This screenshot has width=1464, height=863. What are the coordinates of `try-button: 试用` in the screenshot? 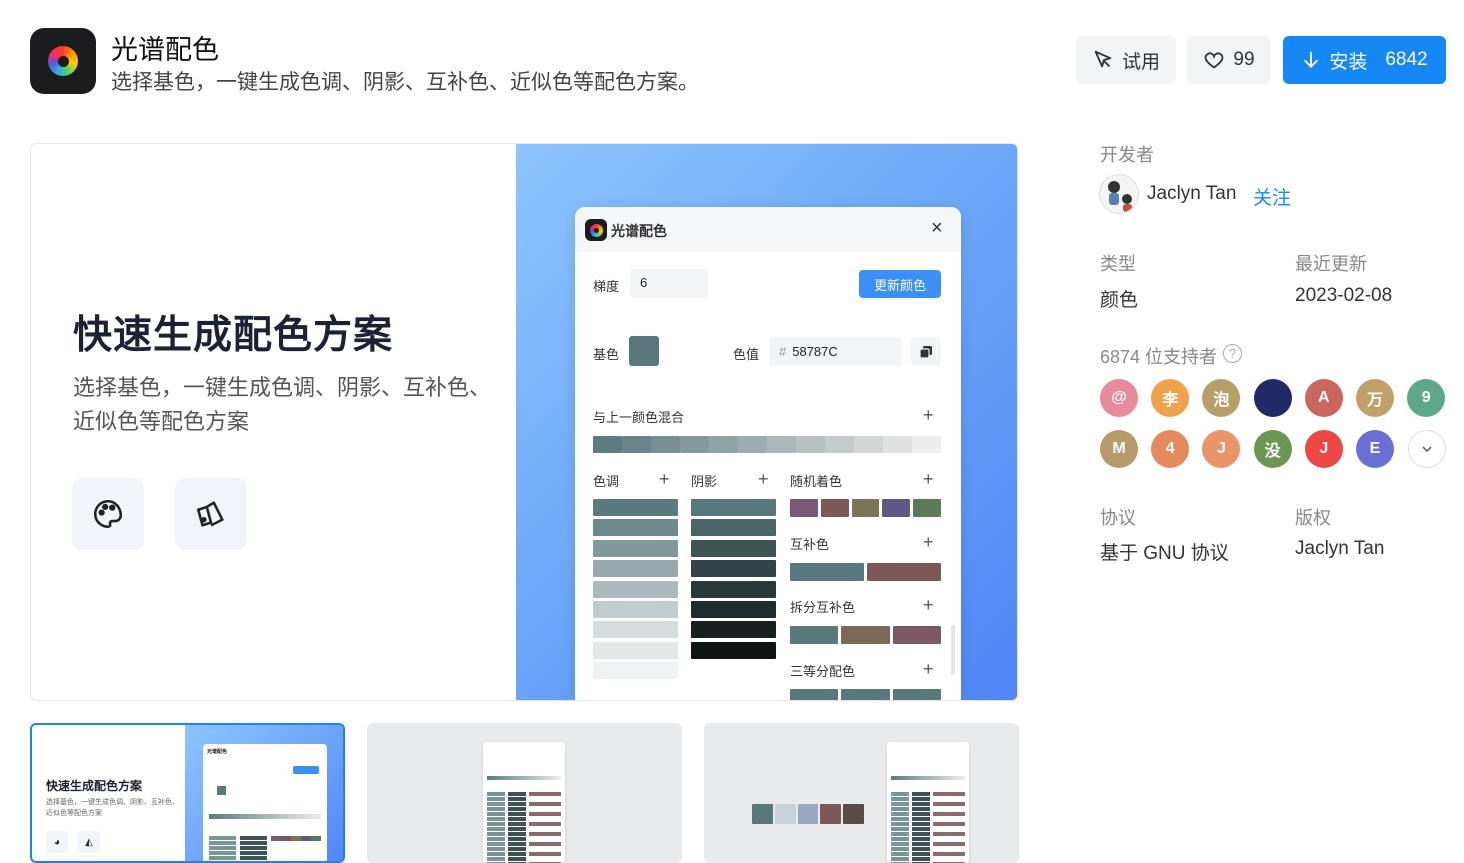 It's located at (1126, 60).